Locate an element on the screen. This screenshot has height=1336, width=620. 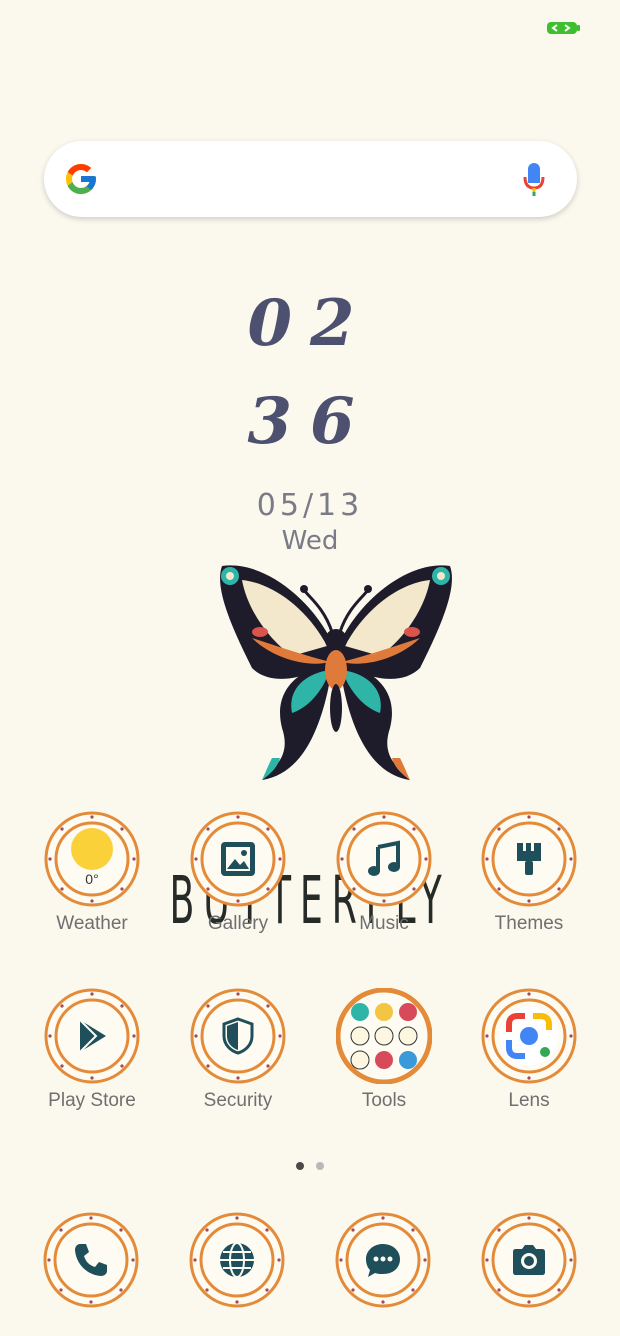
date-text: 05/13 is located at coordinates (310, 505).